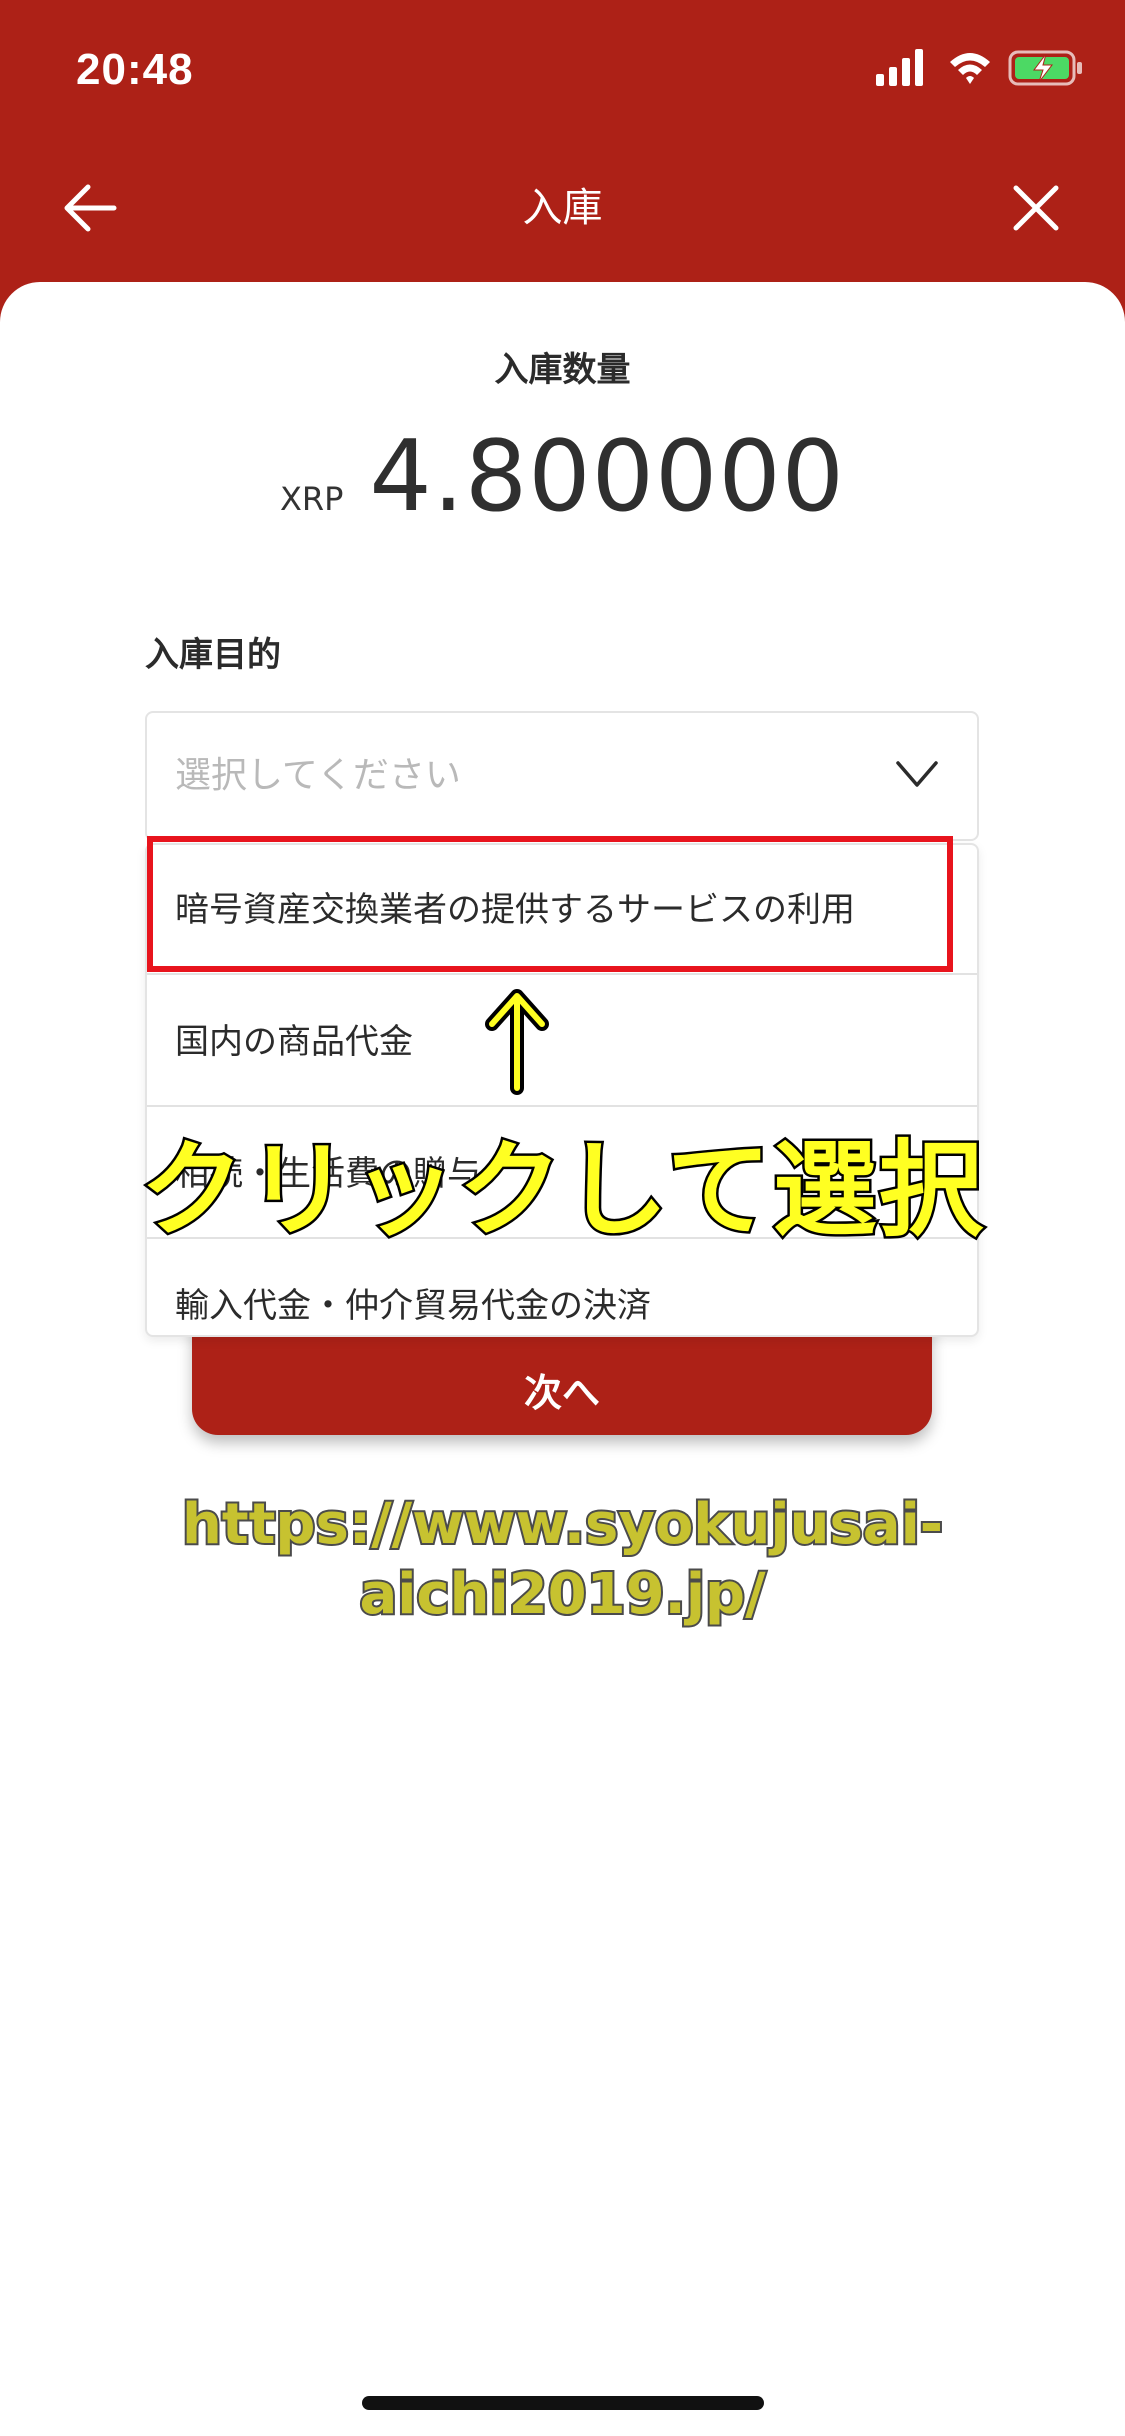  What do you see at coordinates (562, 1190) in the screenshot?
I see `annotation-text: クリックして選択` at bounding box center [562, 1190].